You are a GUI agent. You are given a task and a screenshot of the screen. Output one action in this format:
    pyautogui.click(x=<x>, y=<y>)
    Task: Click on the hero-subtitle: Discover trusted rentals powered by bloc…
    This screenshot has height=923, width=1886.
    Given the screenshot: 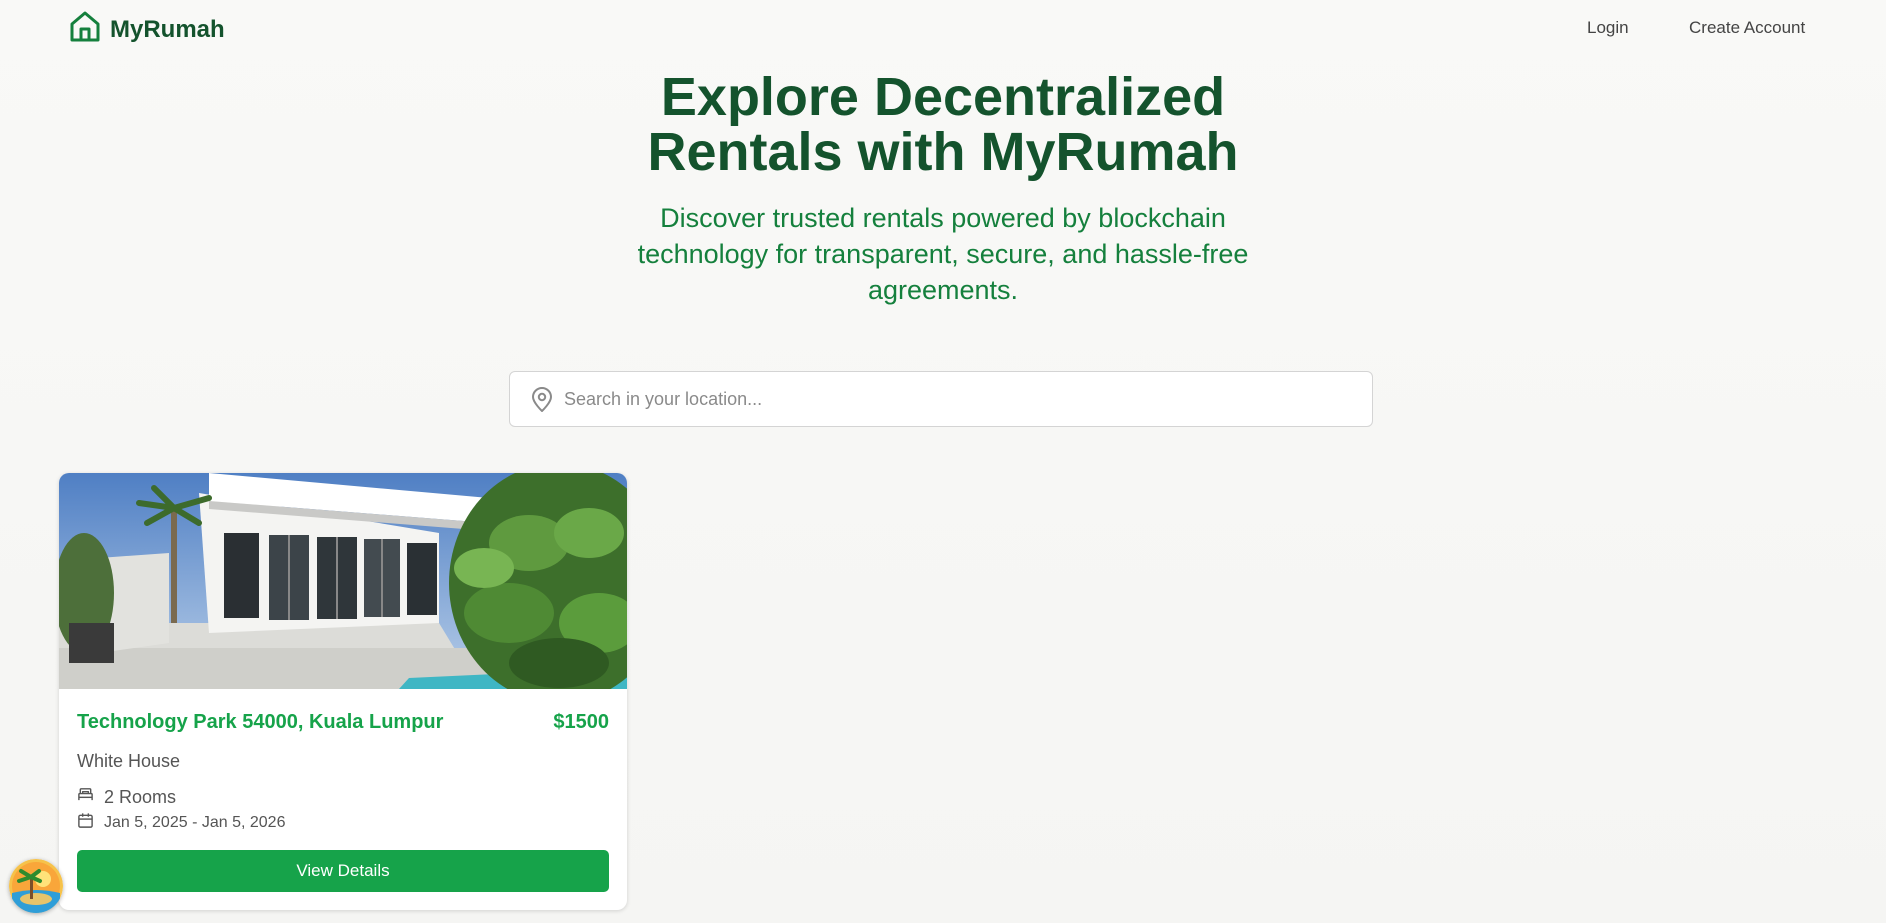 What is the action you would take?
    pyautogui.click(x=943, y=254)
    